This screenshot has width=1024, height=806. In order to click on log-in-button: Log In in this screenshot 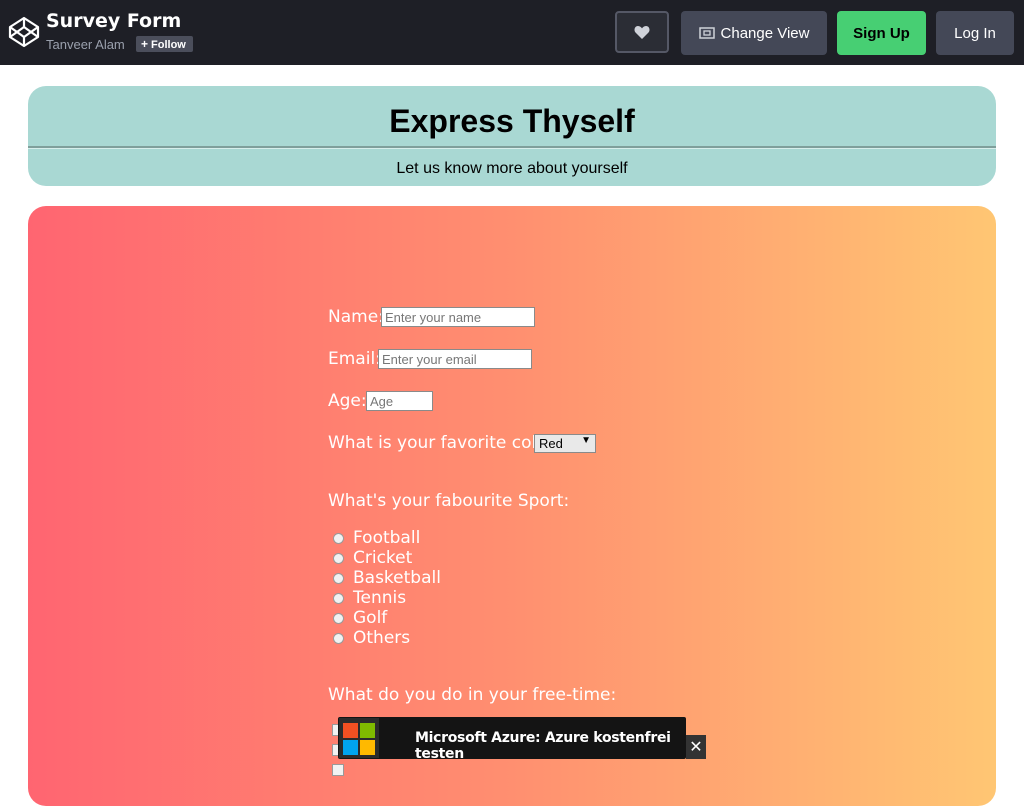, I will do `click(975, 33)`.